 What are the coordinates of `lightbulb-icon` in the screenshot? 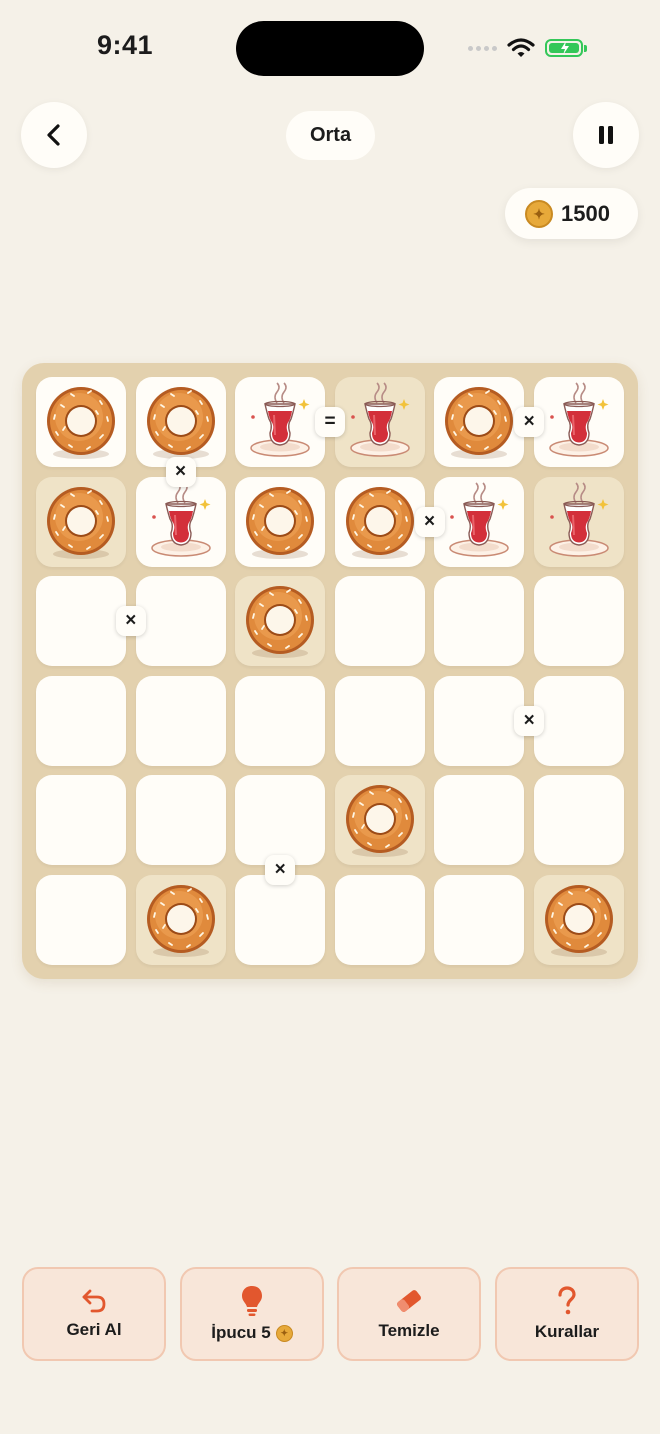 It's located at (252, 1301).